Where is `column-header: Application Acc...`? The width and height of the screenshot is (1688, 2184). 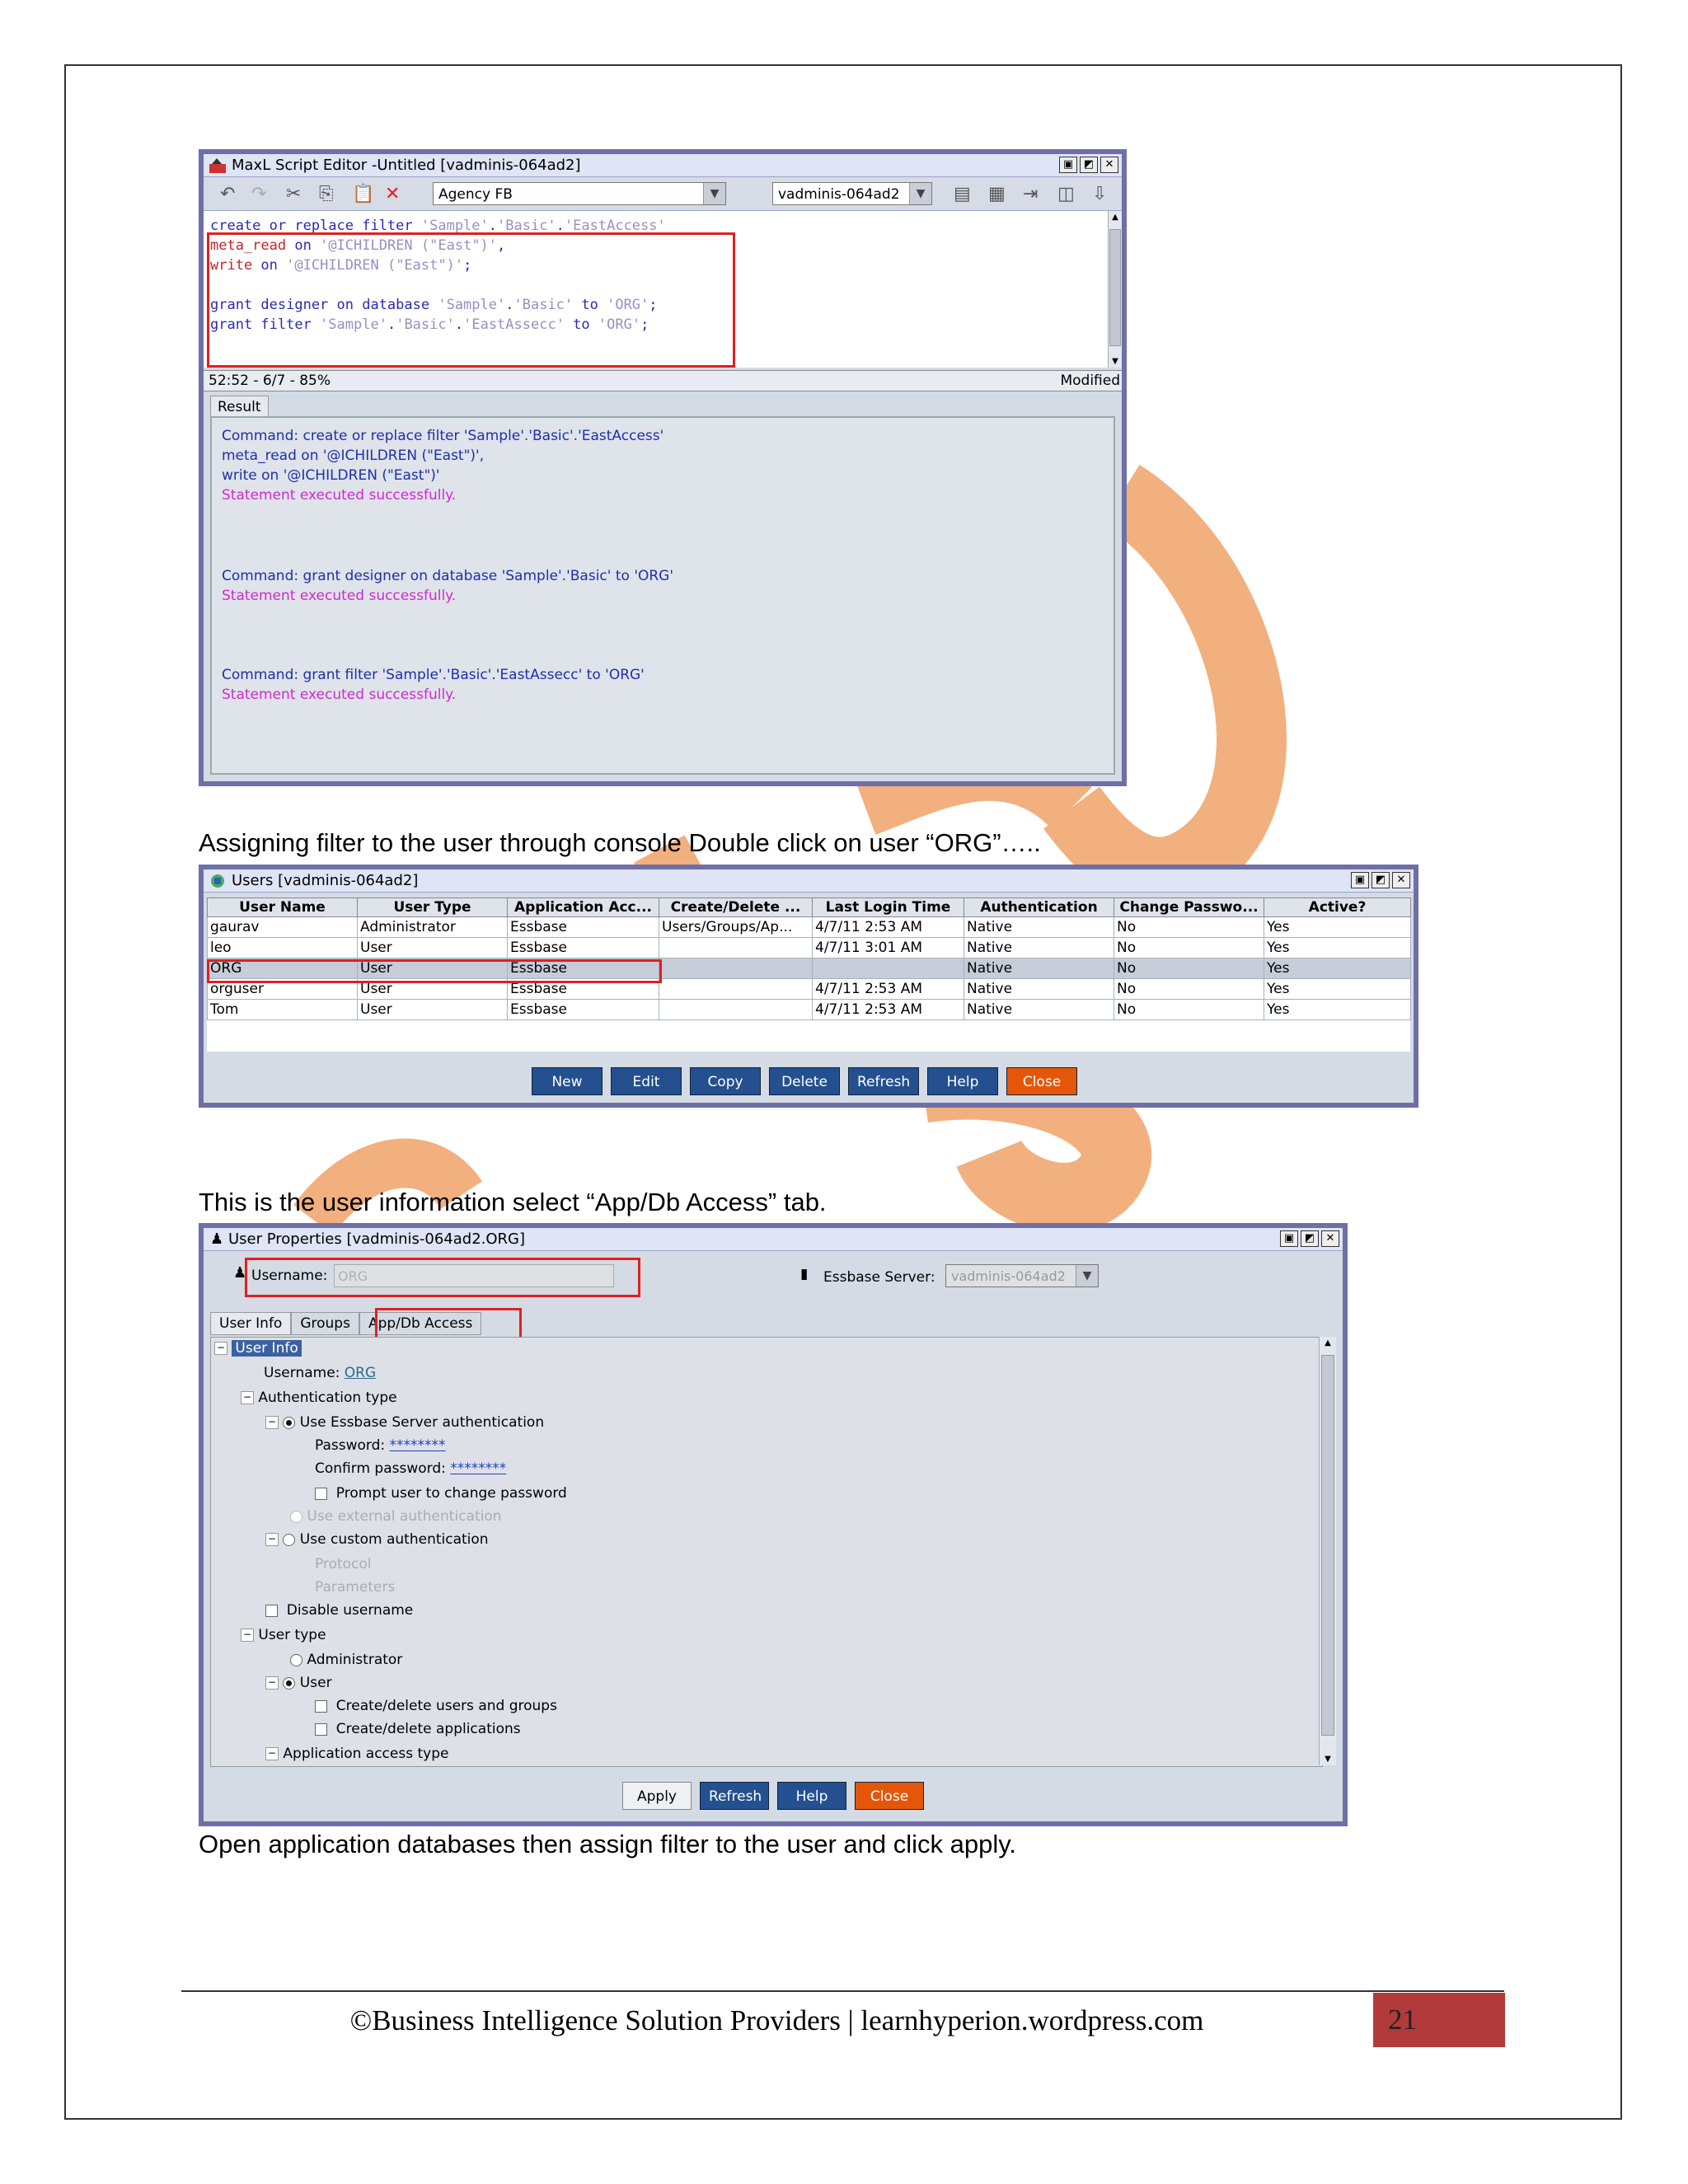 column-header: Application Acc... is located at coordinates (583, 907).